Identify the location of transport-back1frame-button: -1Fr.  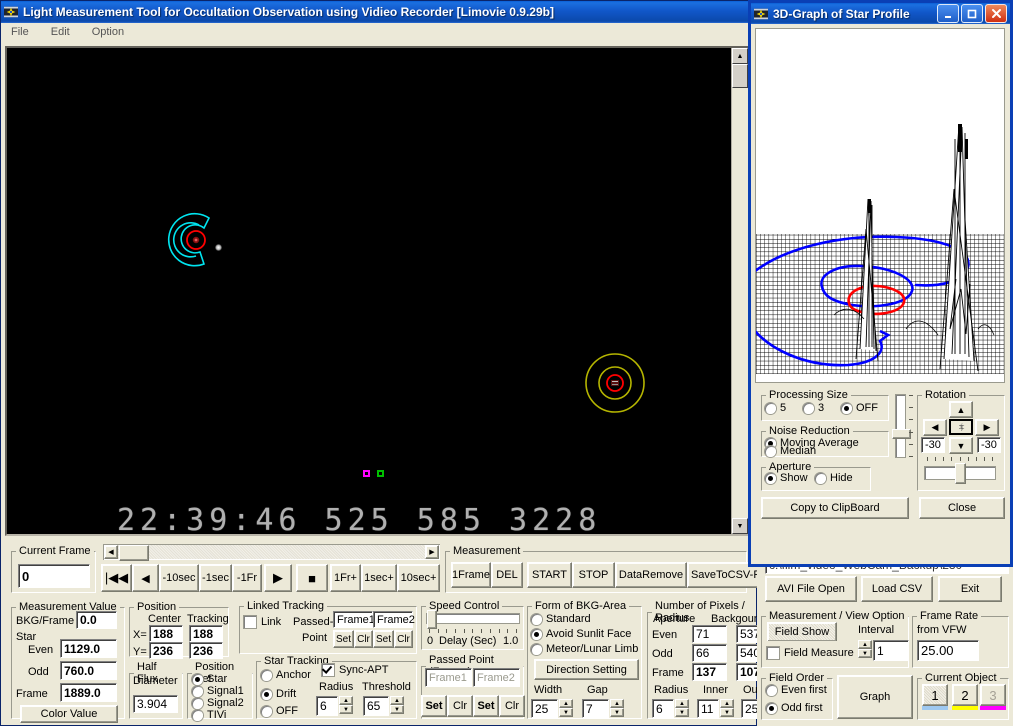
(247, 578).